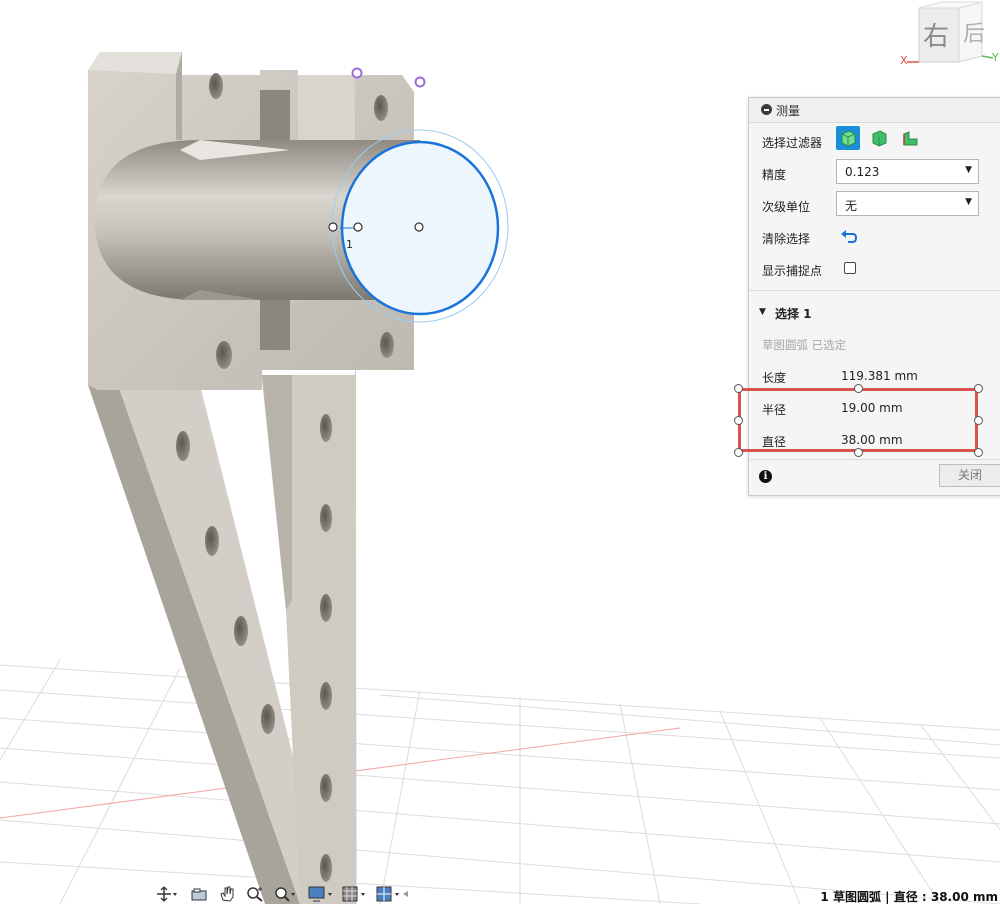  I want to click on viewports-icon, so click(392, 894).